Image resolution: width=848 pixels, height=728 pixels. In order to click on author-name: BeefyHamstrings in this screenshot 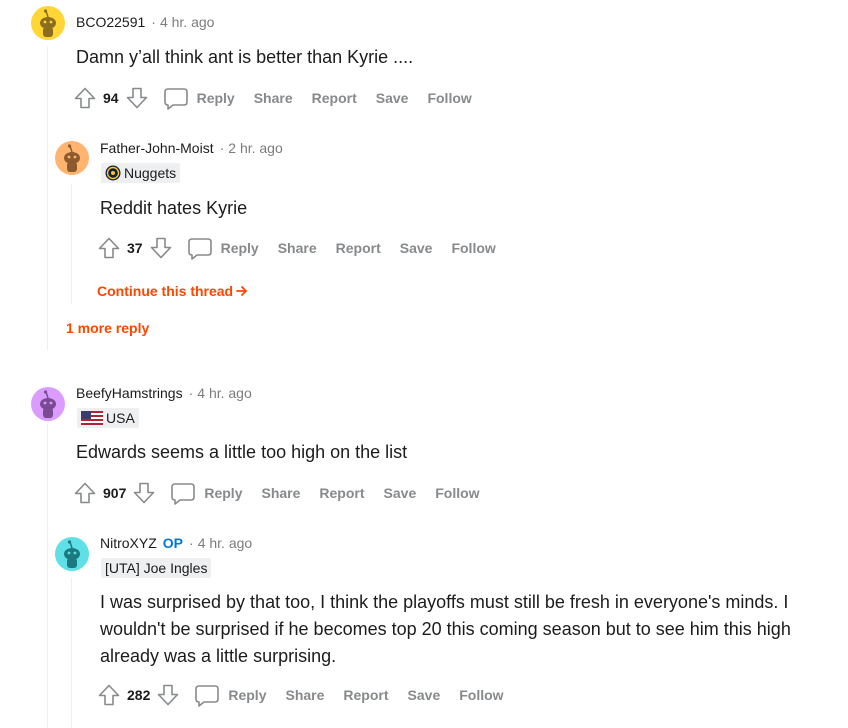, I will do `click(129, 393)`.